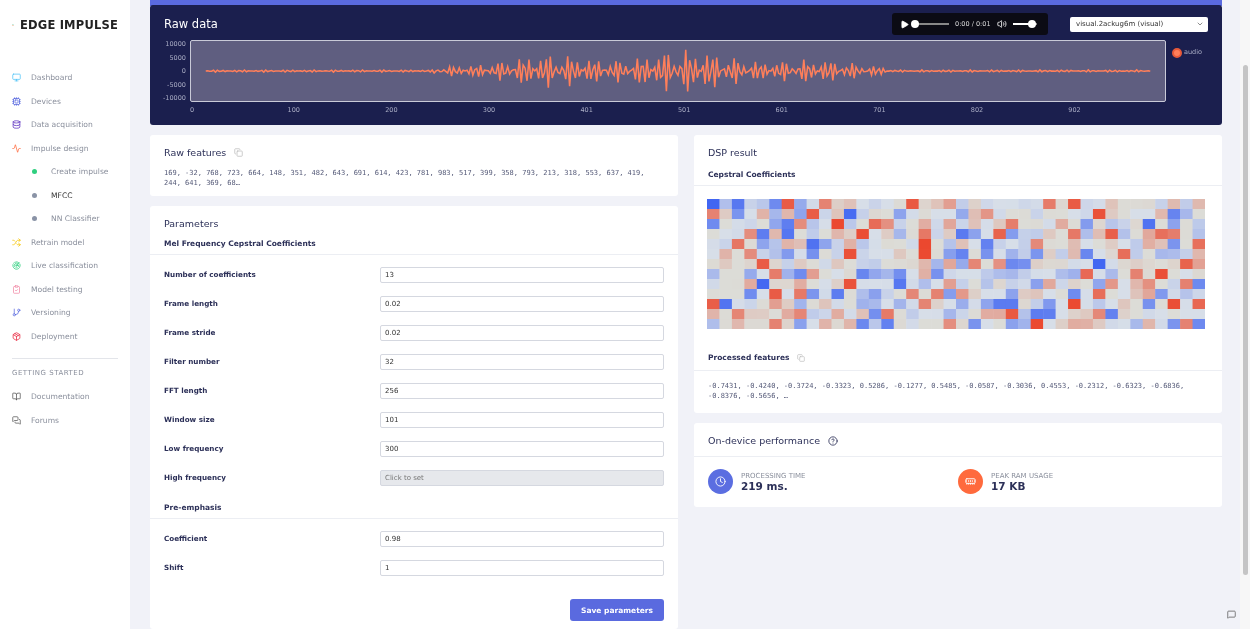  I want to click on play-icon, so click(904, 24).